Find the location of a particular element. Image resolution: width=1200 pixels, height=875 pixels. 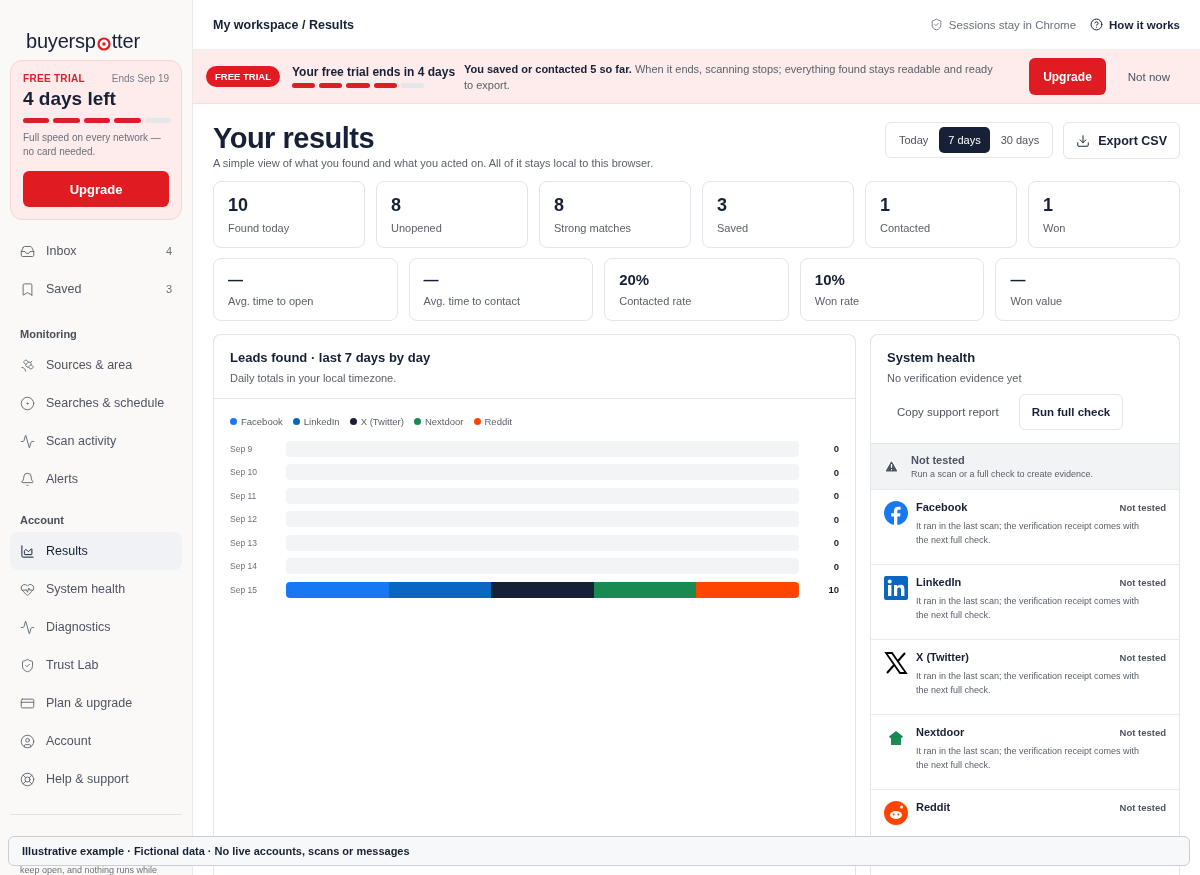

day-label: Sep 10 is located at coordinates (244, 472).